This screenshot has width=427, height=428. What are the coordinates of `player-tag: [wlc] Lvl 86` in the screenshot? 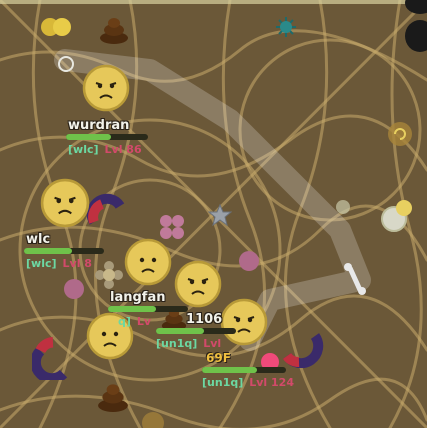 It's located at (105, 149).